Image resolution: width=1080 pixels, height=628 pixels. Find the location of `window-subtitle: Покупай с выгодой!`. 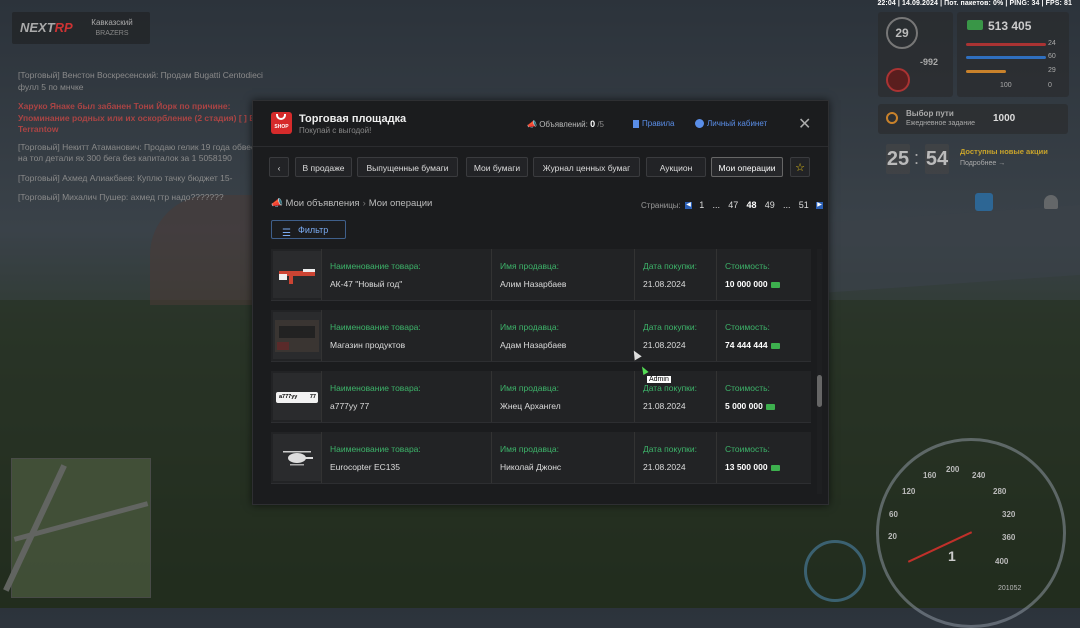

window-subtitle: Покупай с выгодой! is located at coordinates (335, 130).